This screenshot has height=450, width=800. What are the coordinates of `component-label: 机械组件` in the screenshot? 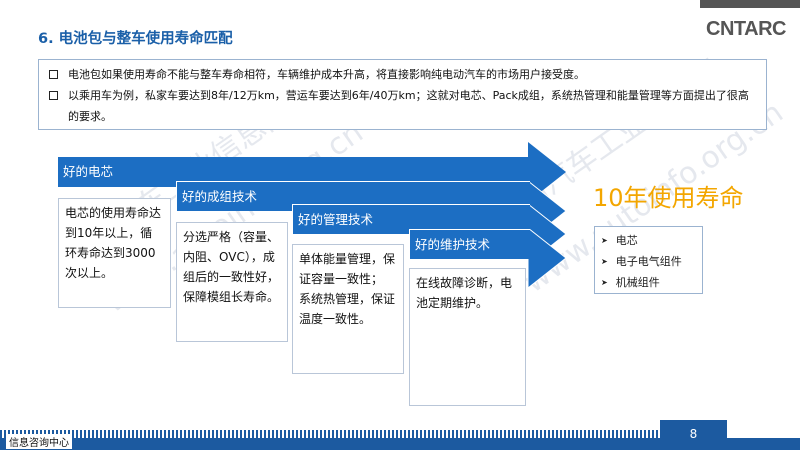 It's located at (637, 282).